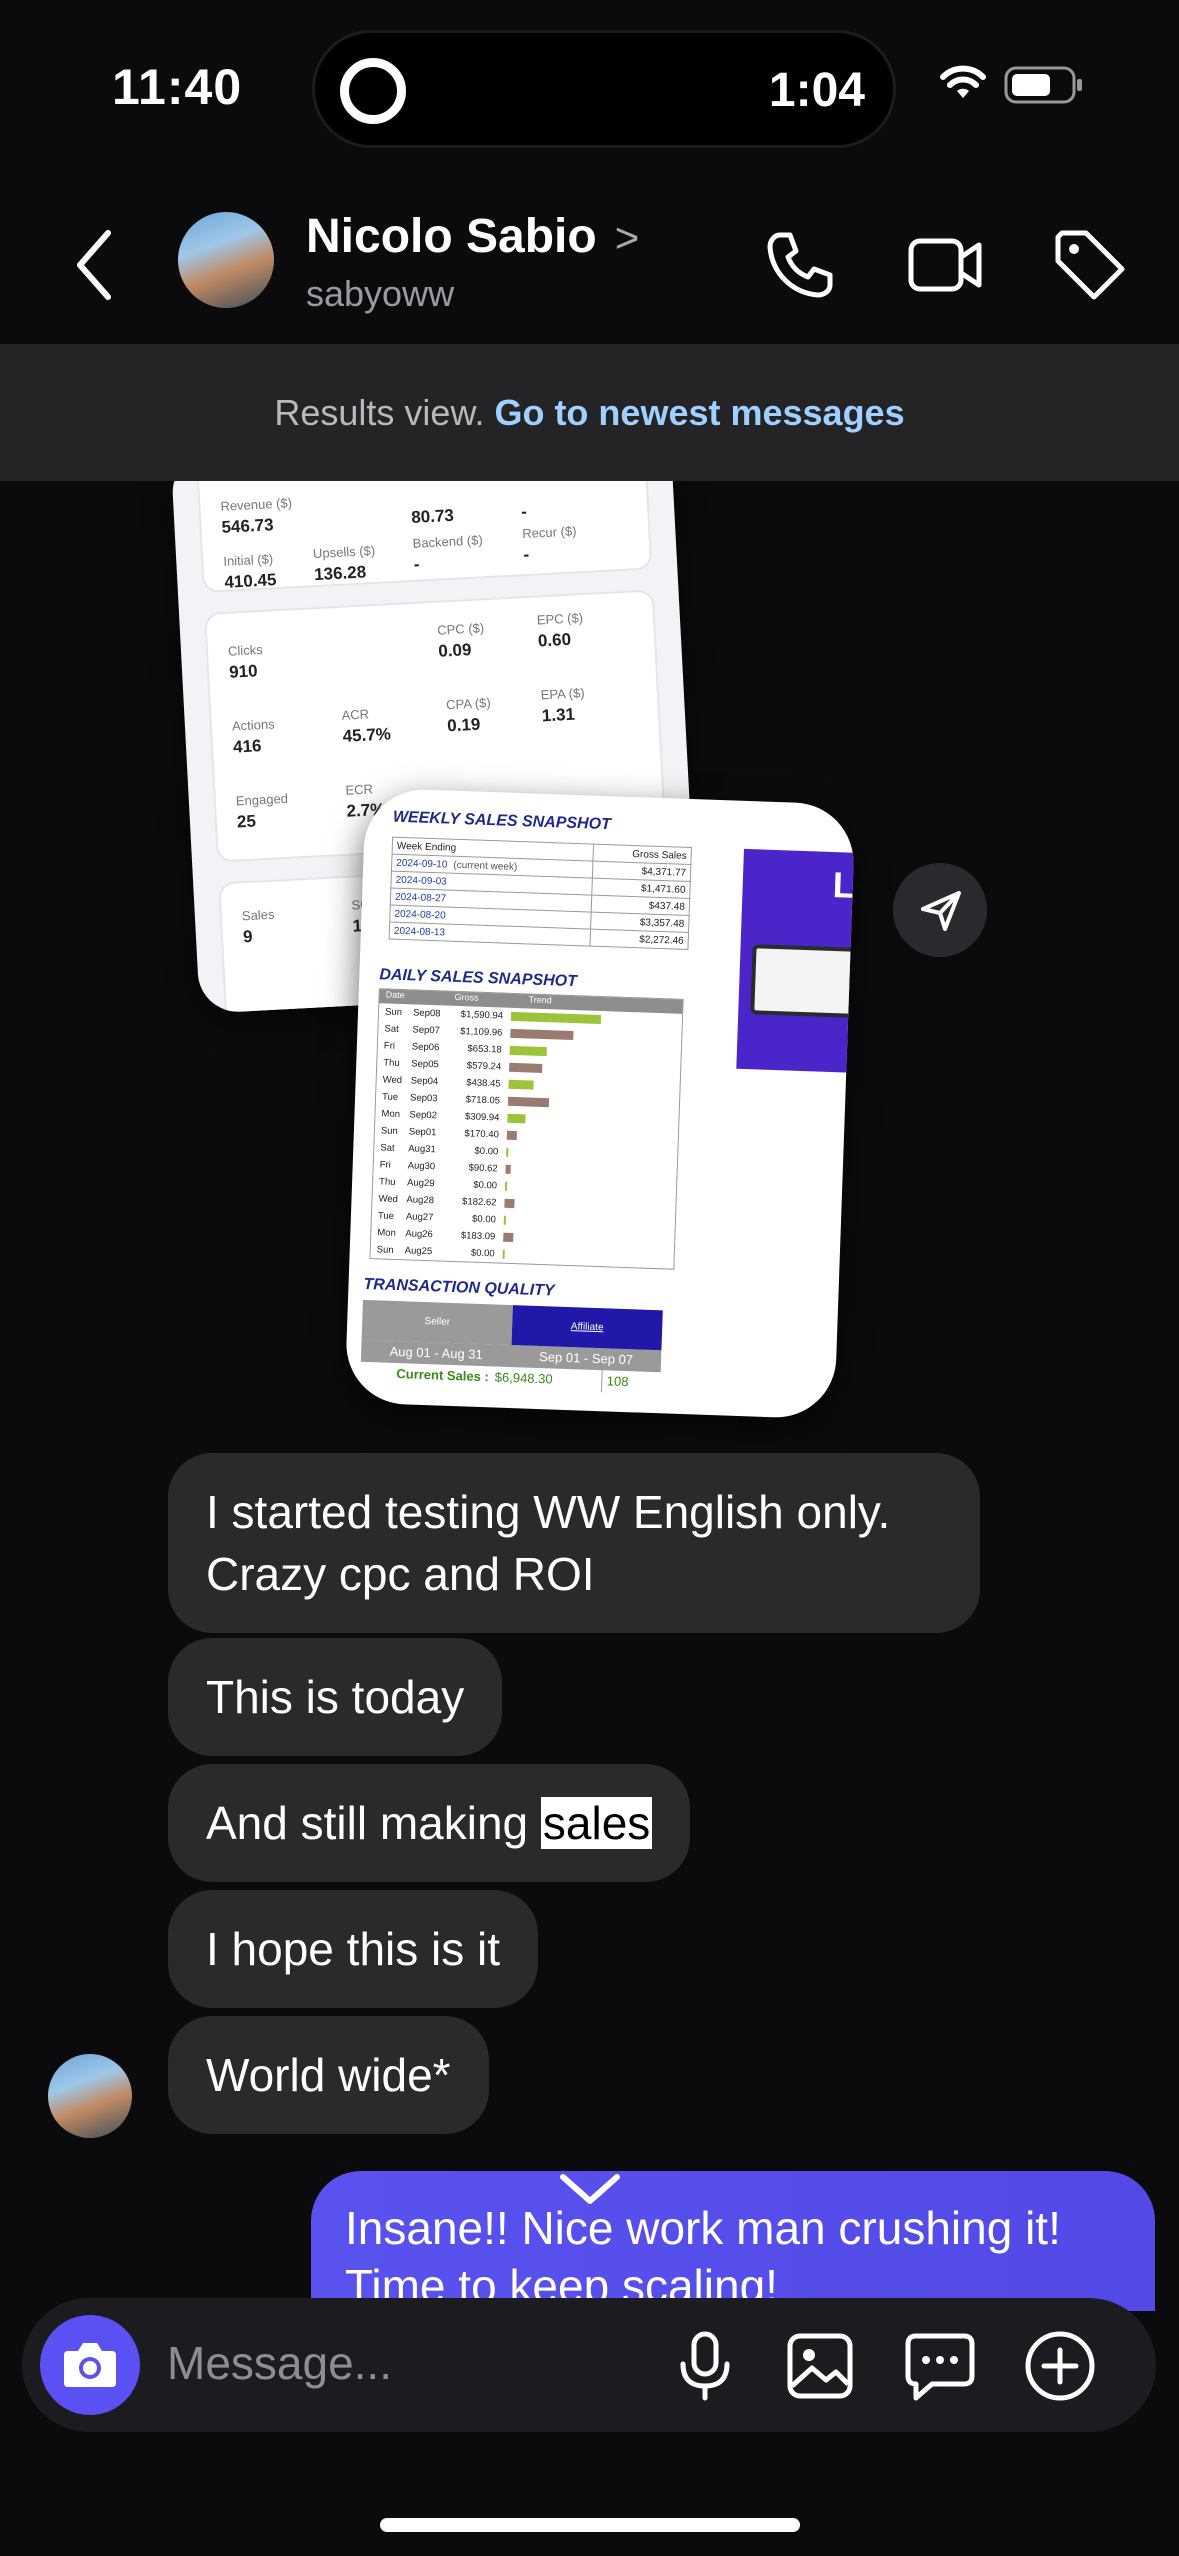 The width and height of the screenshot is (1179, 2556). What do you see at coordinates (226, 260) in the screenshot?
I see `contact-avatar` at bounding box center [226, 260].